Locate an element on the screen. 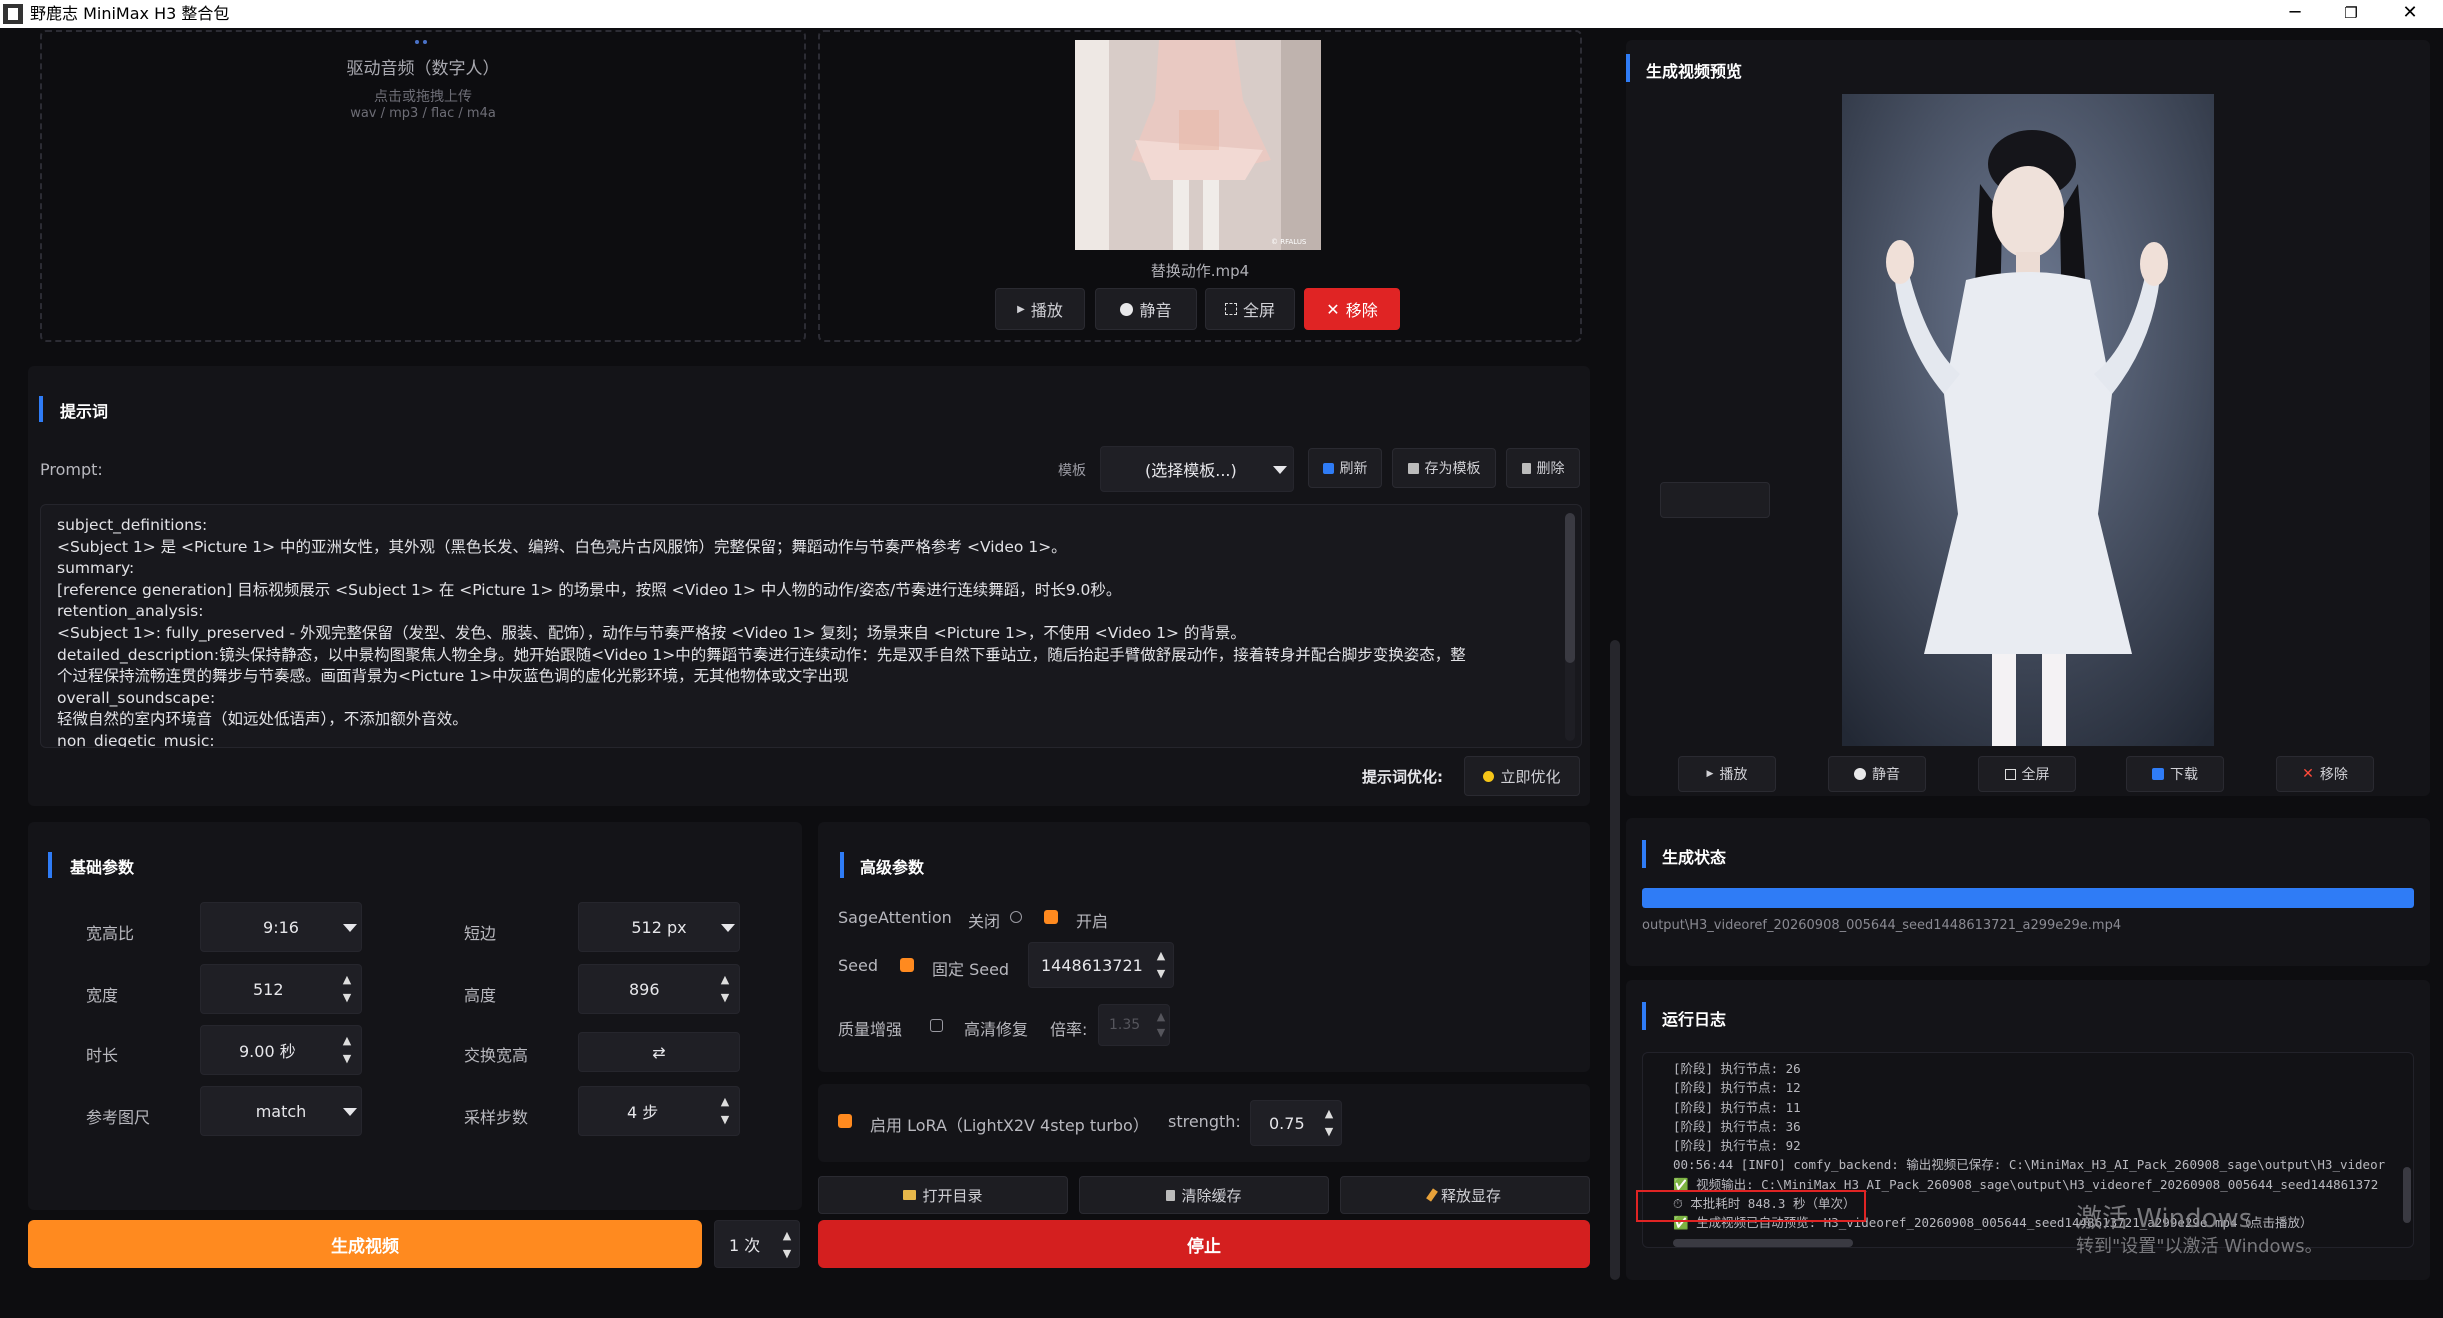  prompt-line: summary: is located at coordinates (96, 568).